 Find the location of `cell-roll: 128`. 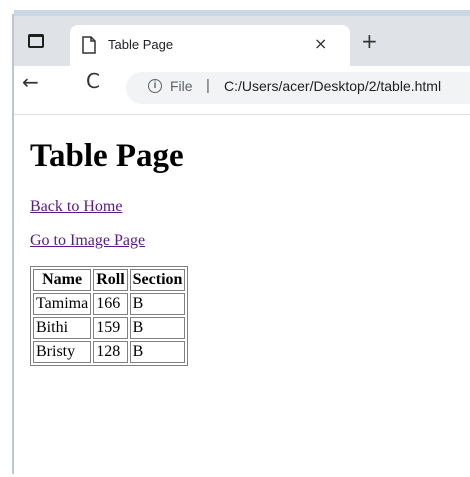

cell-roll: 128 is located at coordinates (110, 352).